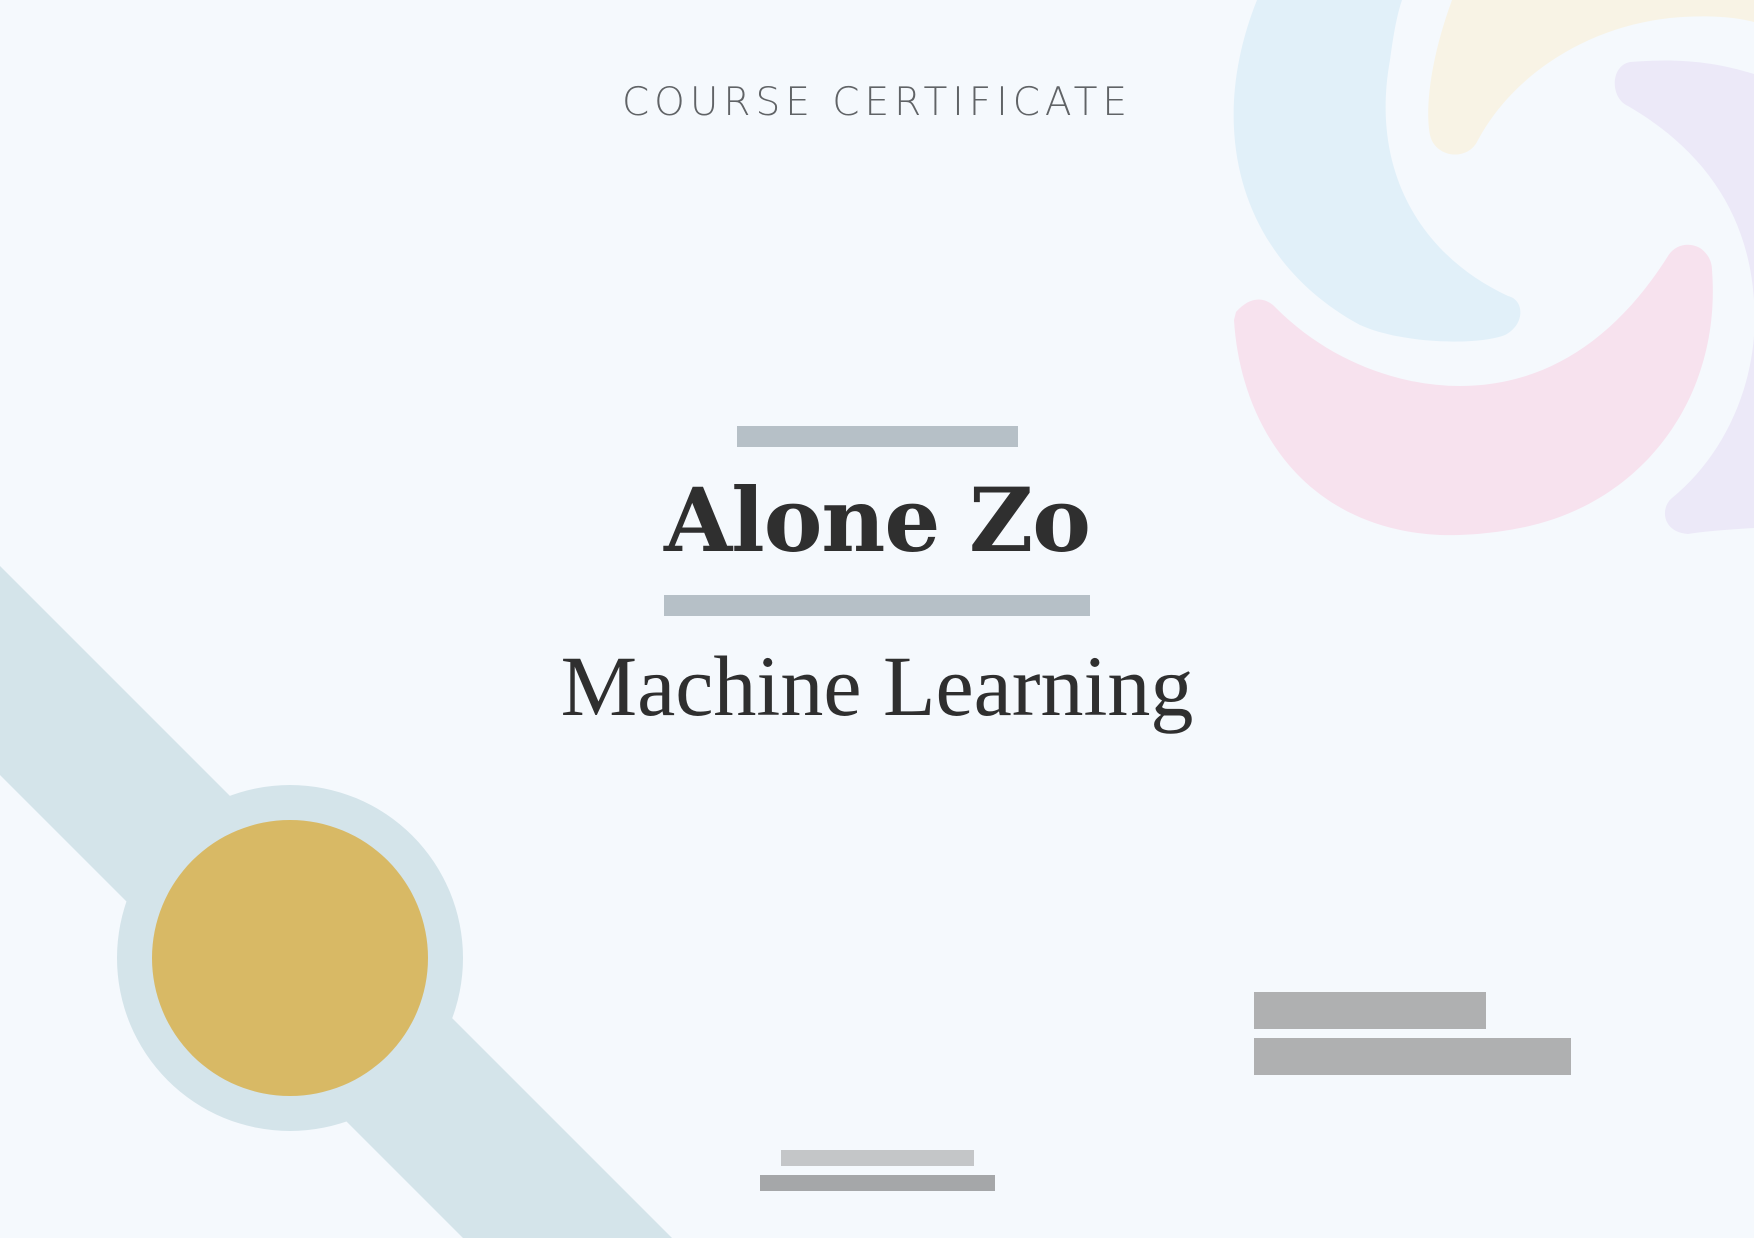 The width and height of the screenshot is (1754, 1238). I want to click on recipient-name: Alone Zo, so click(877, 520).